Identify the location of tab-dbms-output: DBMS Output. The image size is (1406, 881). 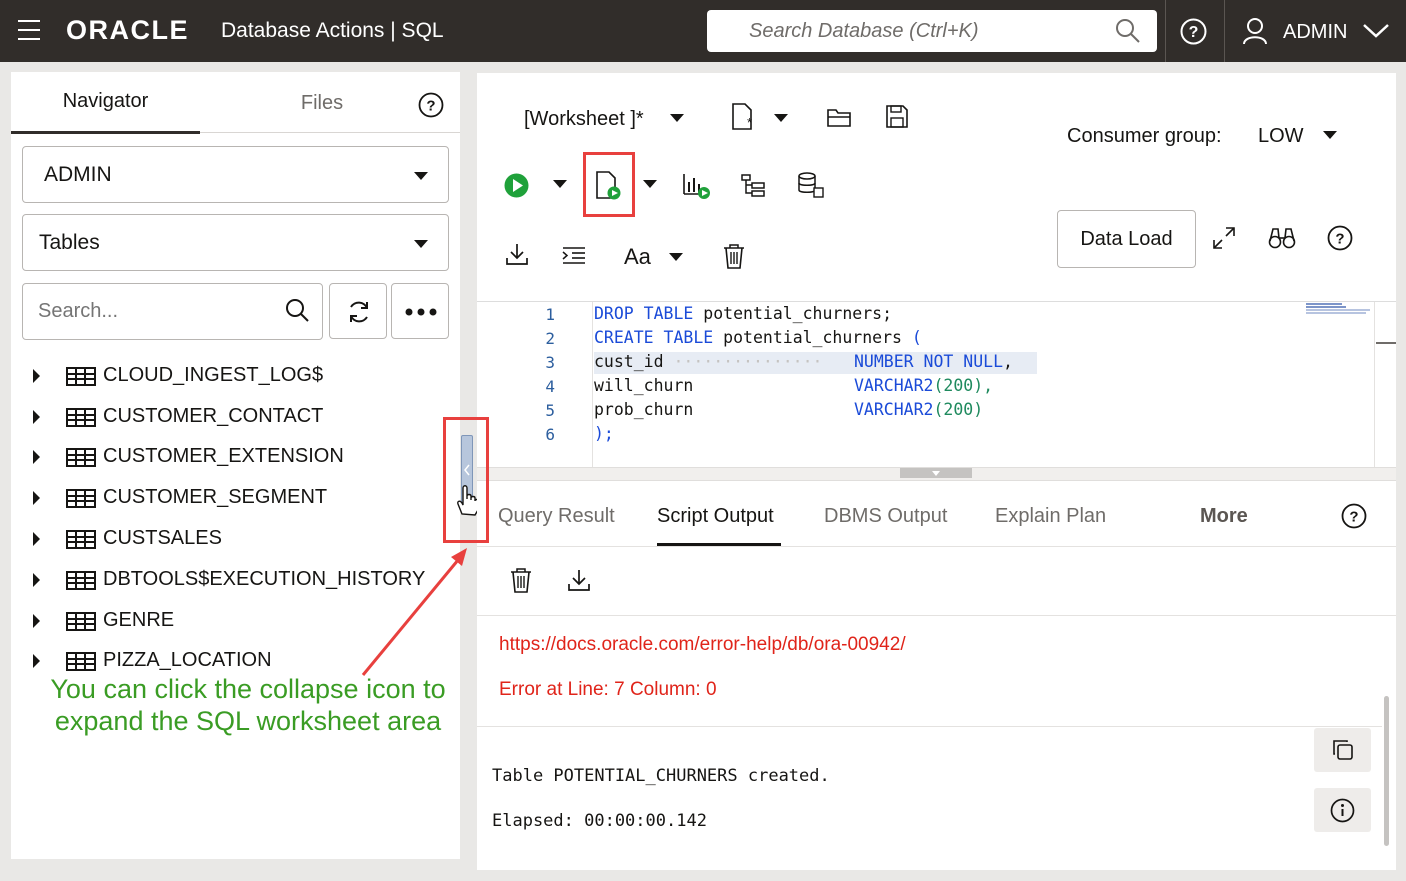
(885, 516).